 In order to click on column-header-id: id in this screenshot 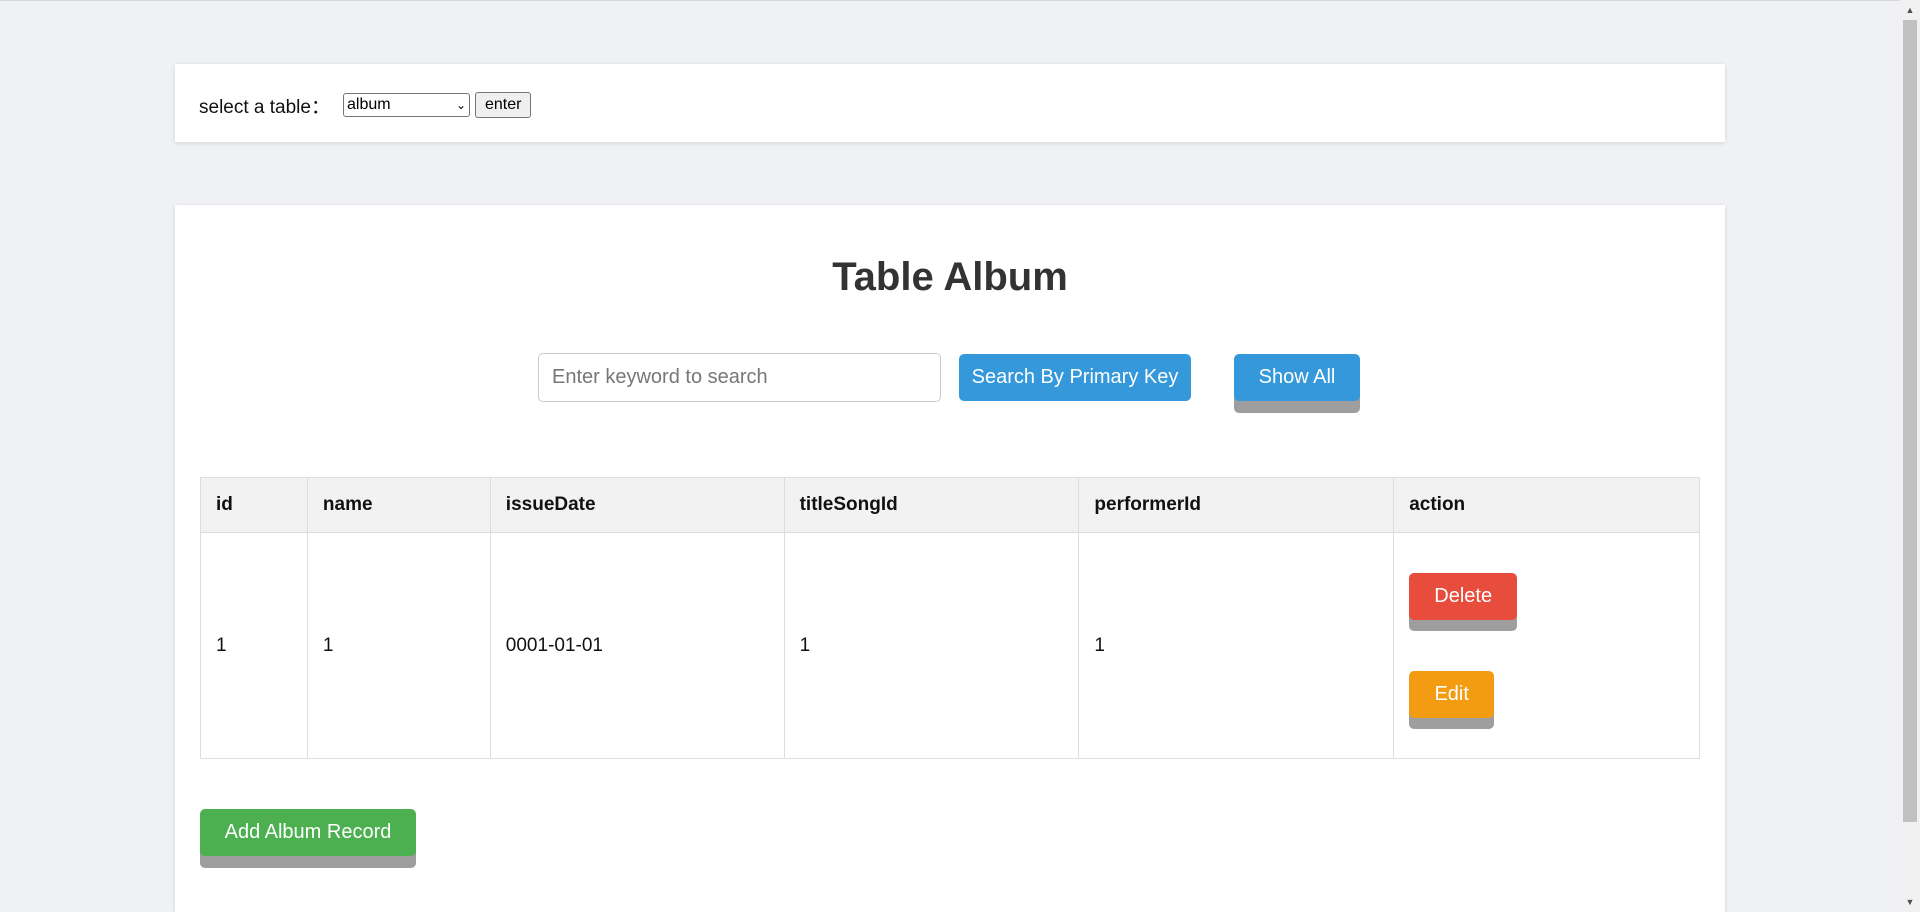, I will do `click(254, 505)`.